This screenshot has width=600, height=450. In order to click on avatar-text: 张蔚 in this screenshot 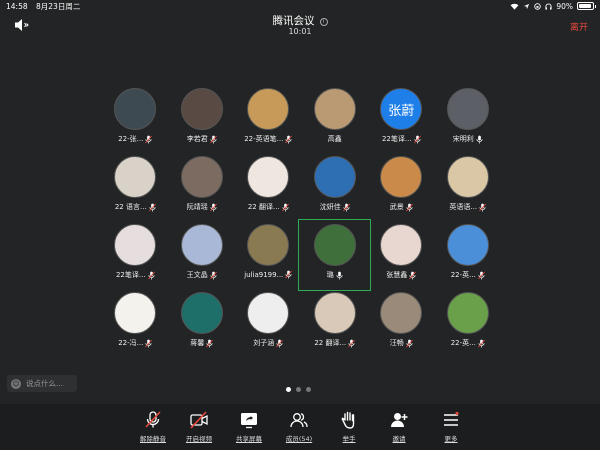, I will do `click(401, 111)`.